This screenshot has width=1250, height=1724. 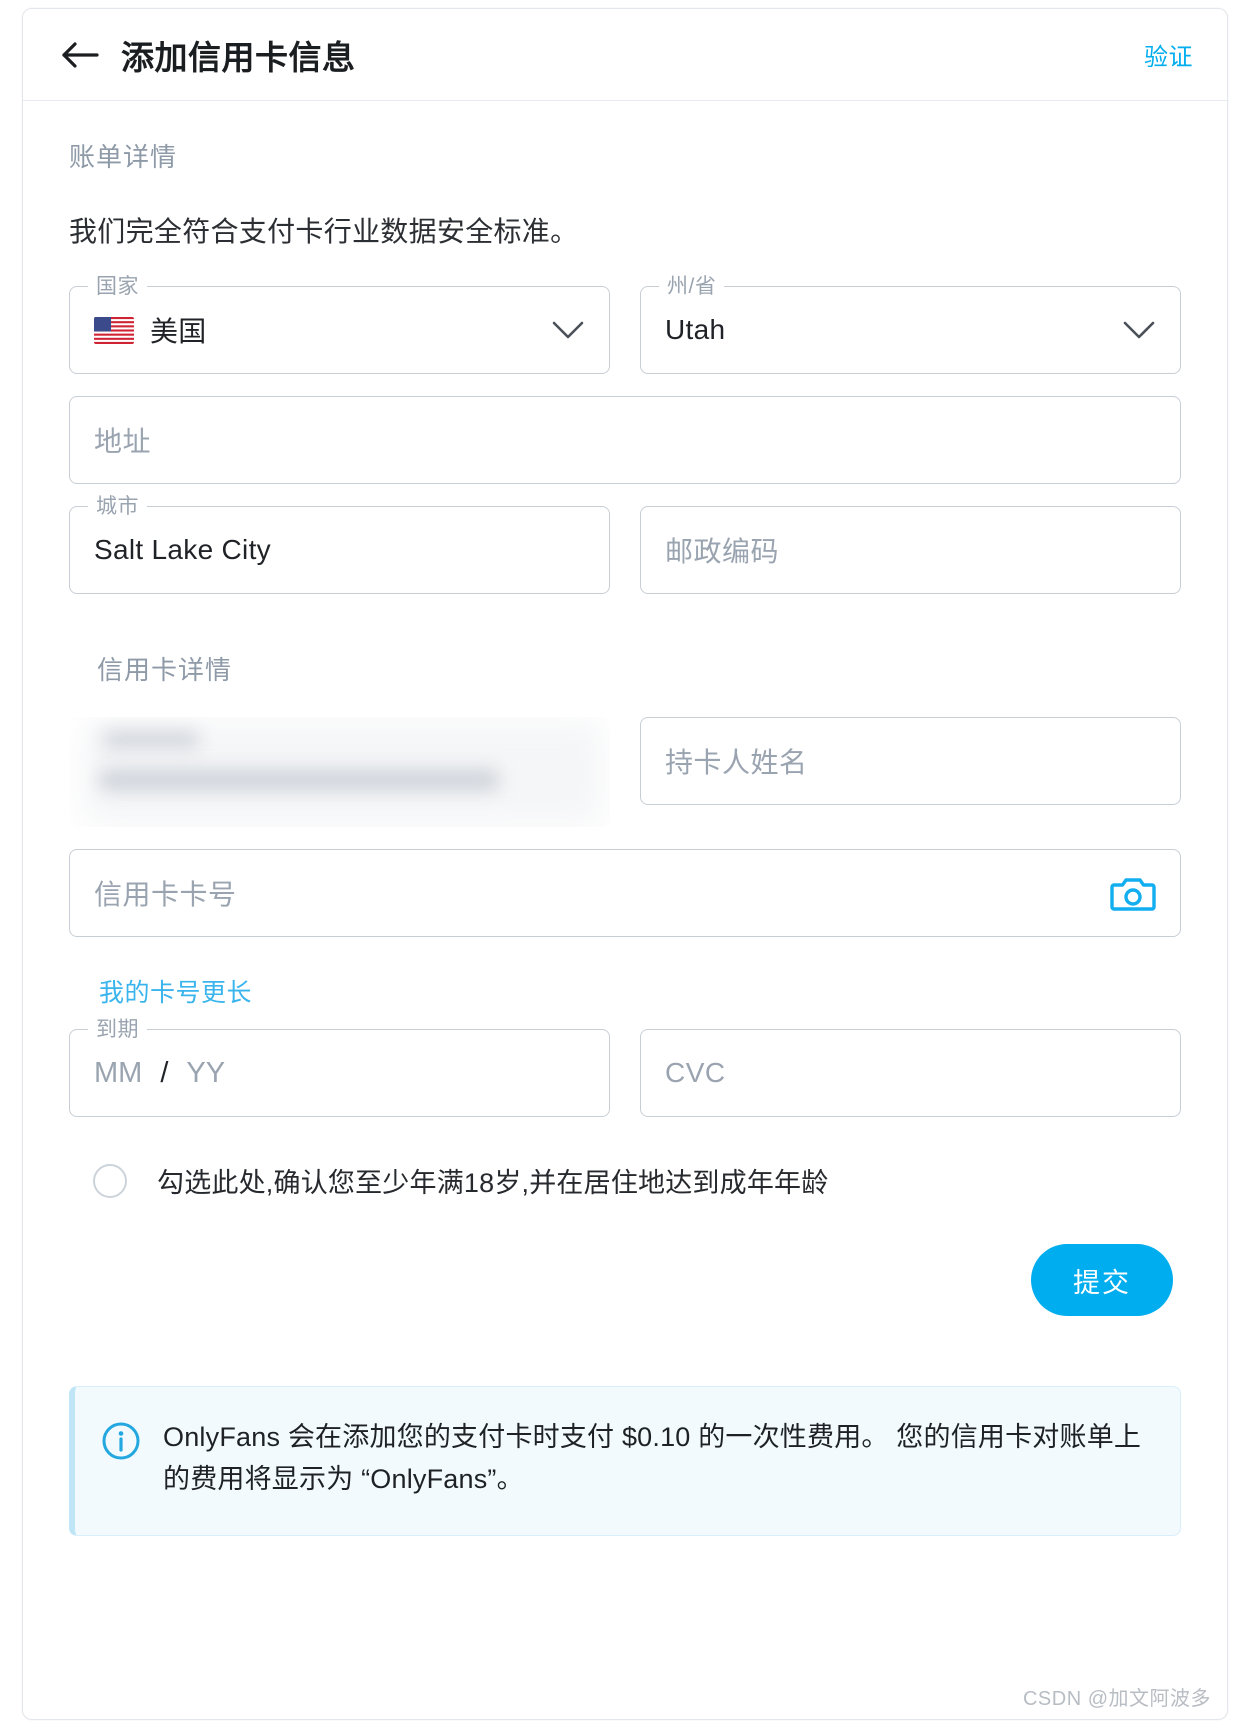 What do you see at coordinates (175, 991) in the screenshot?
I see `longer-card-number-link: 我的卡号更长` at bounding box center [175, 991].